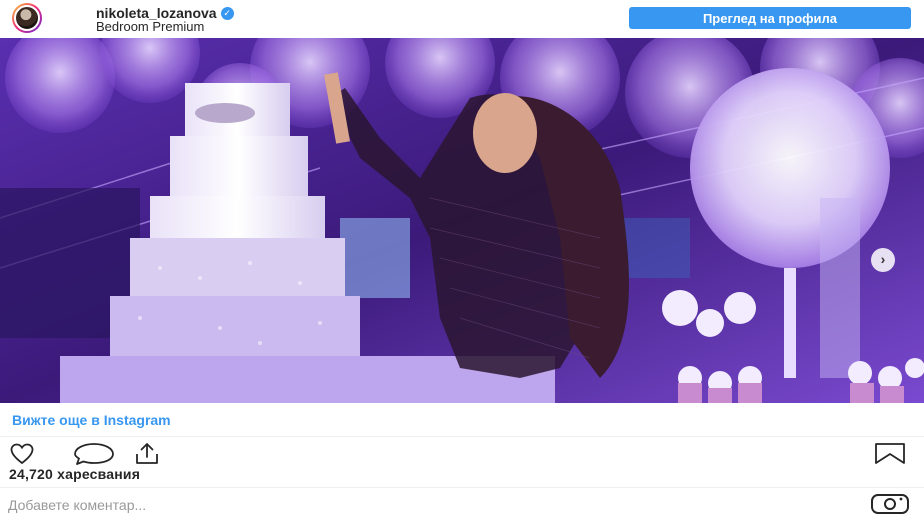 This screenshot has width=924, height=519. What do you see at coordinates (423, 505) in the screenshot?
I see `add-comment-input` at bounding box center [423, 505].